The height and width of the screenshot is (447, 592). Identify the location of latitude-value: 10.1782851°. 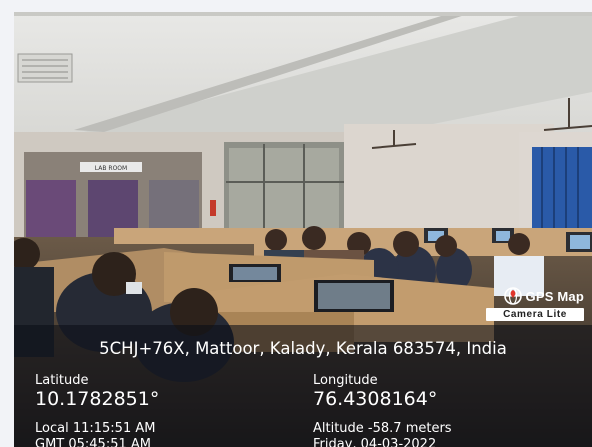
(97, 399).